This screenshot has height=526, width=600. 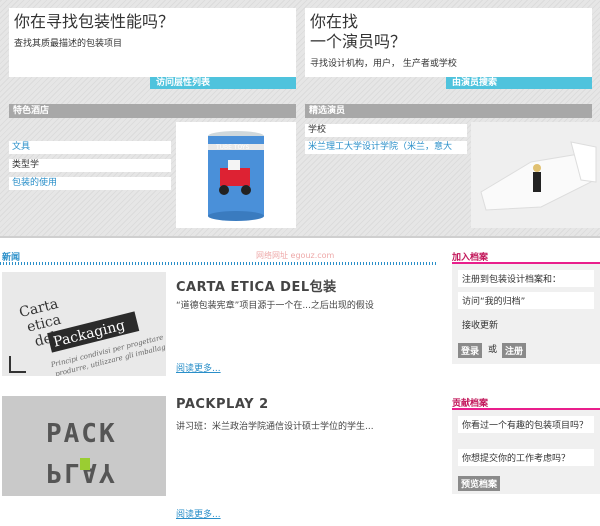 I want to click on or-label: 或, so click(x=493, y=350).